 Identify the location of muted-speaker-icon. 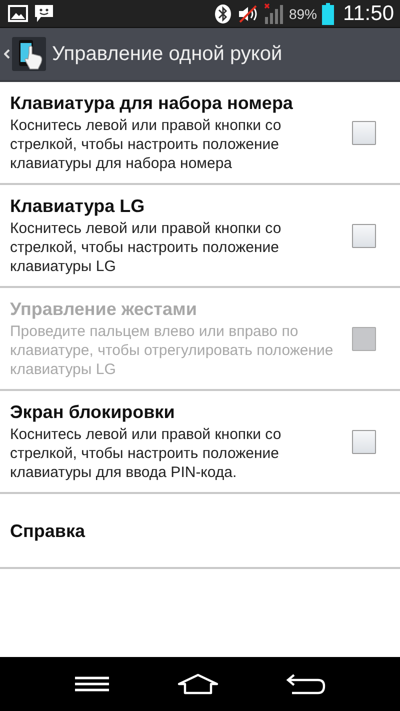
(247, 13).